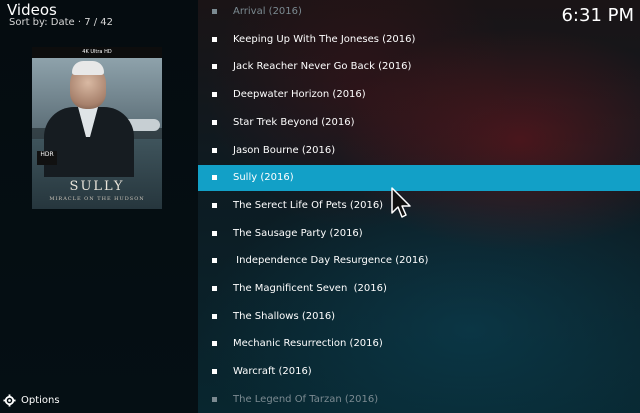 The width and height of the screenshot is (640, 413). What do you see at coordinates (419, 123) in the screenshot?
I see `list-item: Star Trek Beyond (2016)` at bounding box center [419, 123].